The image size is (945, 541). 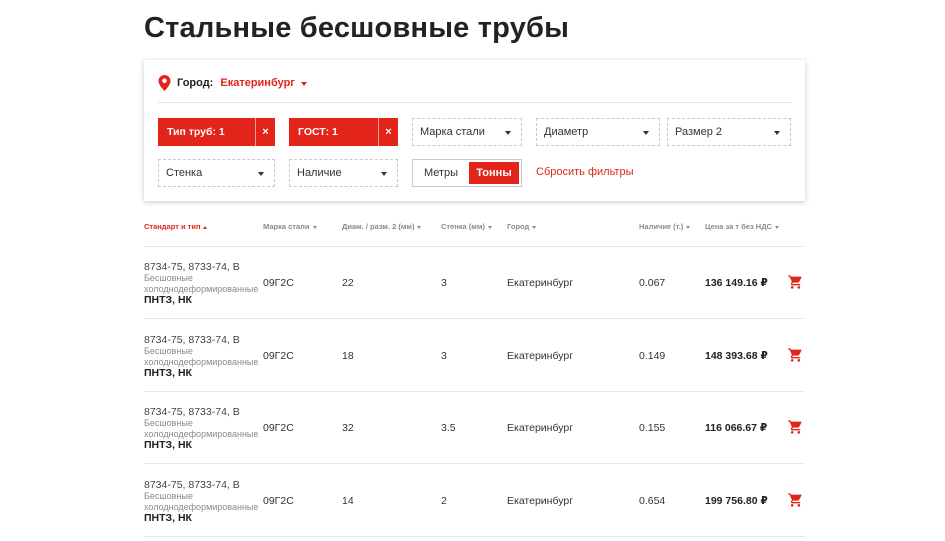 I want to click on column-header-city: Город, so click(x=522, y=226).